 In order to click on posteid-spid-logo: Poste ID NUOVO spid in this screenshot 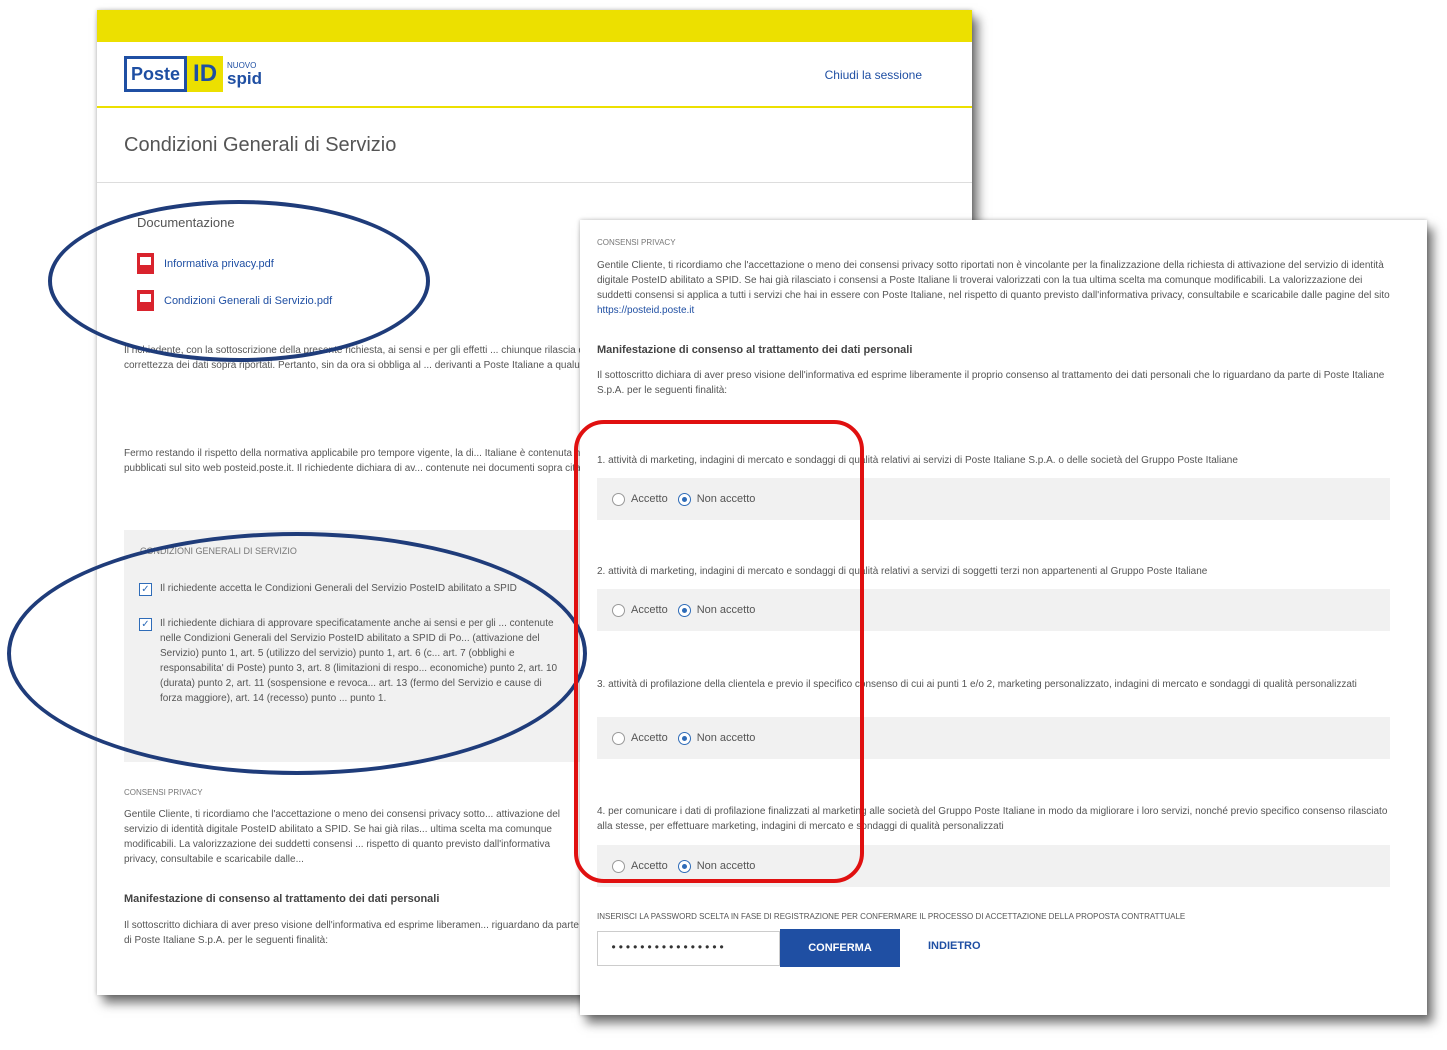, I will do `click(193, 74)`.